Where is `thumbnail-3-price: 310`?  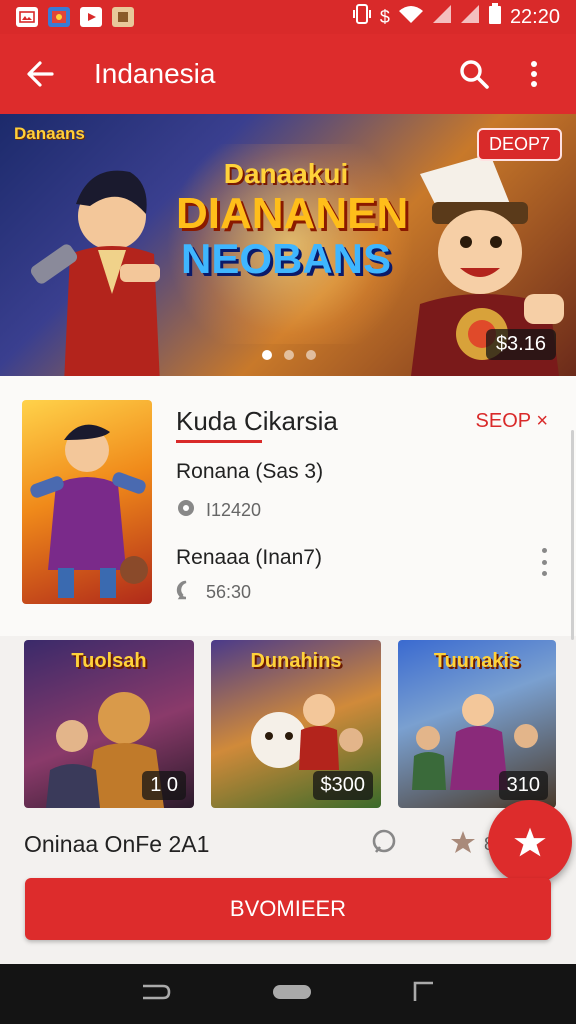 thumbnail-3-price: 310 is located at coordinates (523, 785).